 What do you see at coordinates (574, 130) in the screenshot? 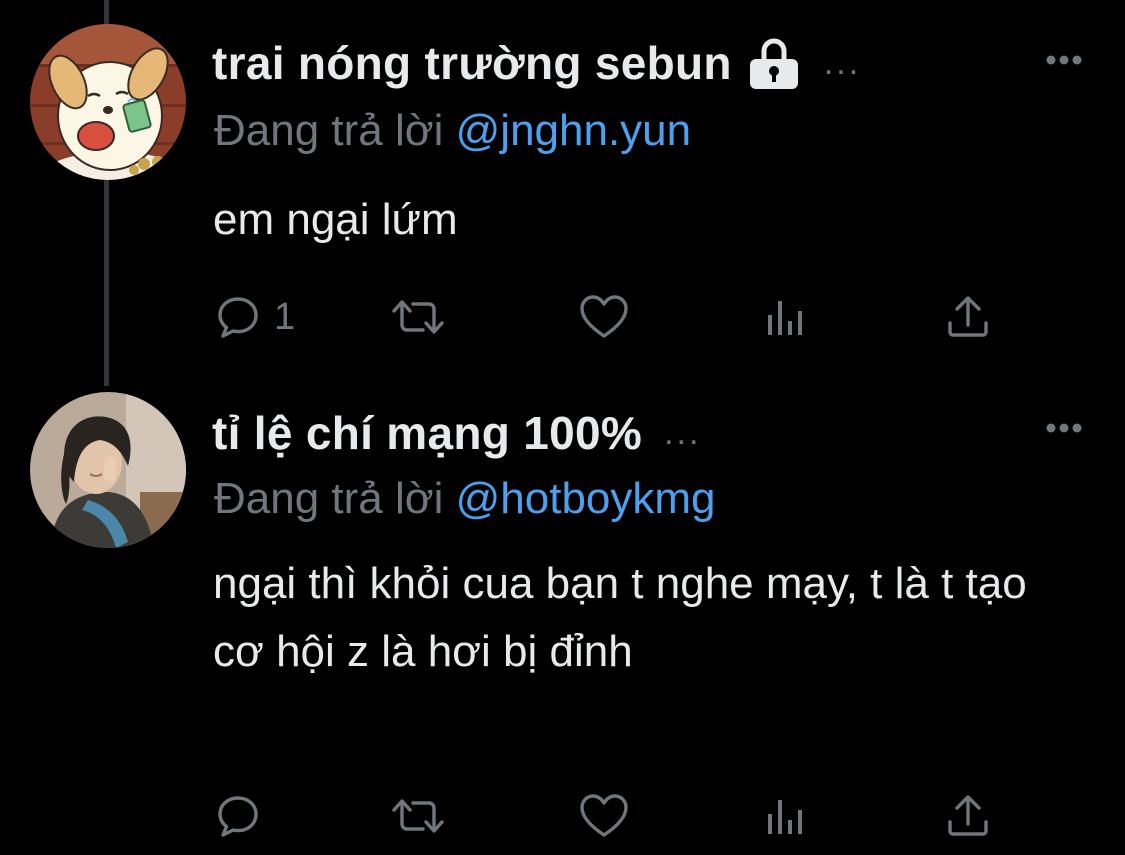
I see `replying-handle-link: @jnghn.yun` at bounding box center [574, 130].